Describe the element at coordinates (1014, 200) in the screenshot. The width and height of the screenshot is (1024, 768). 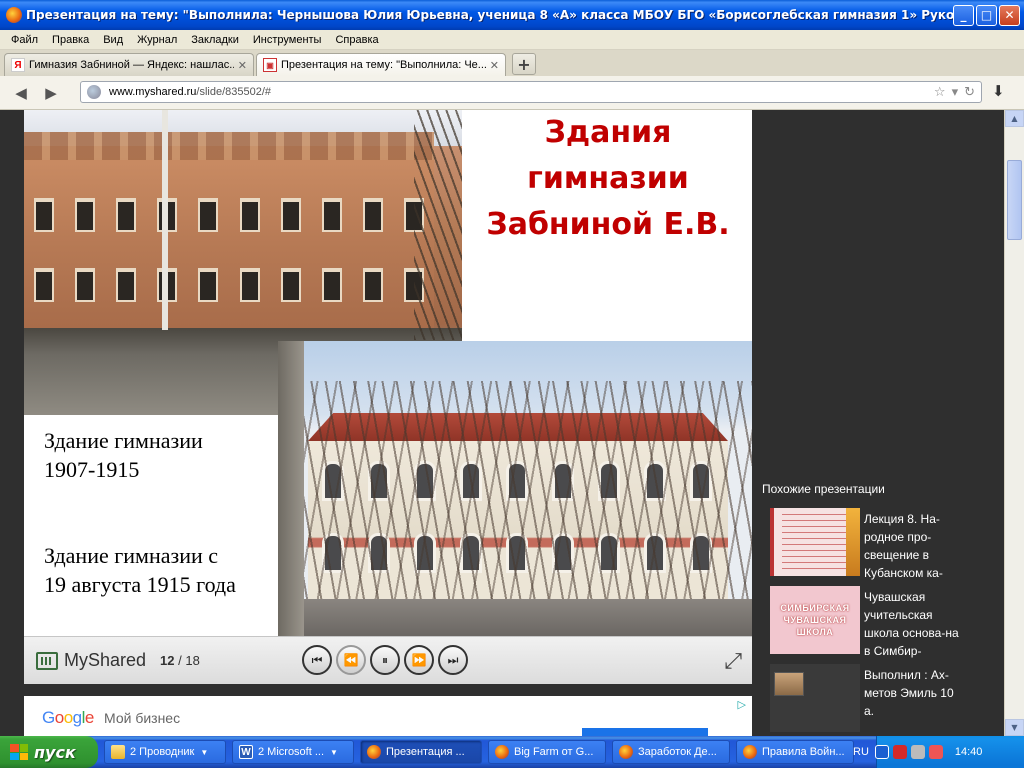
I see `scroll-thumb` at that location.